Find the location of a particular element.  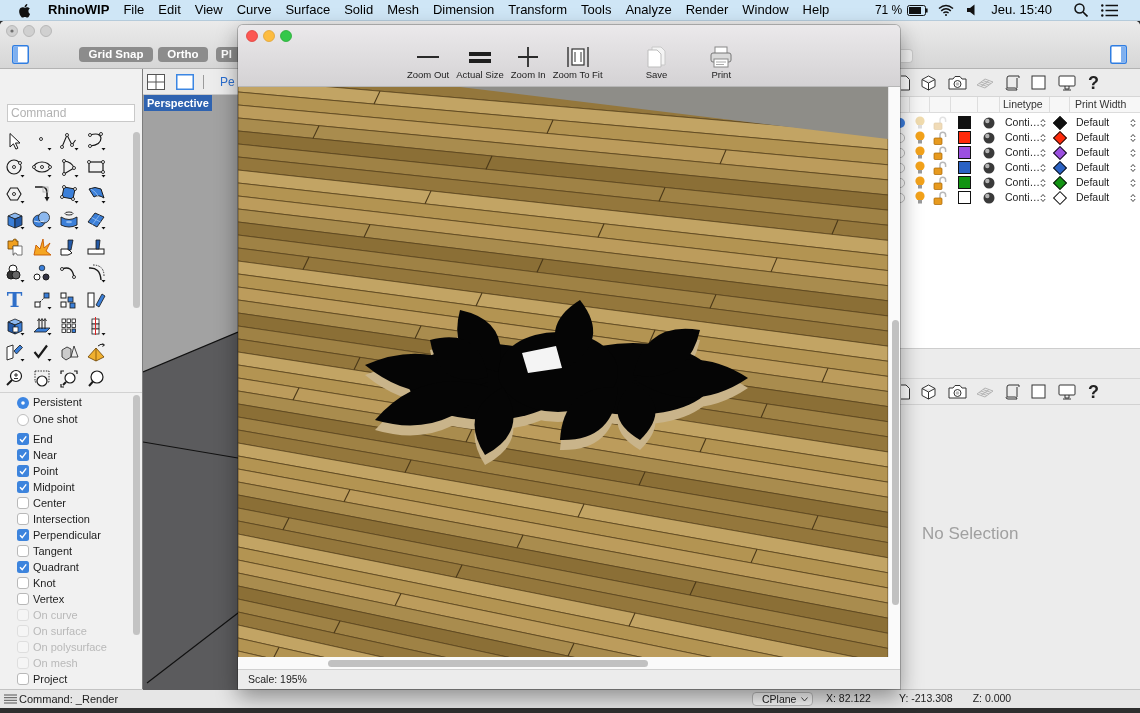

array-icon is located at coordinates (68, 299).